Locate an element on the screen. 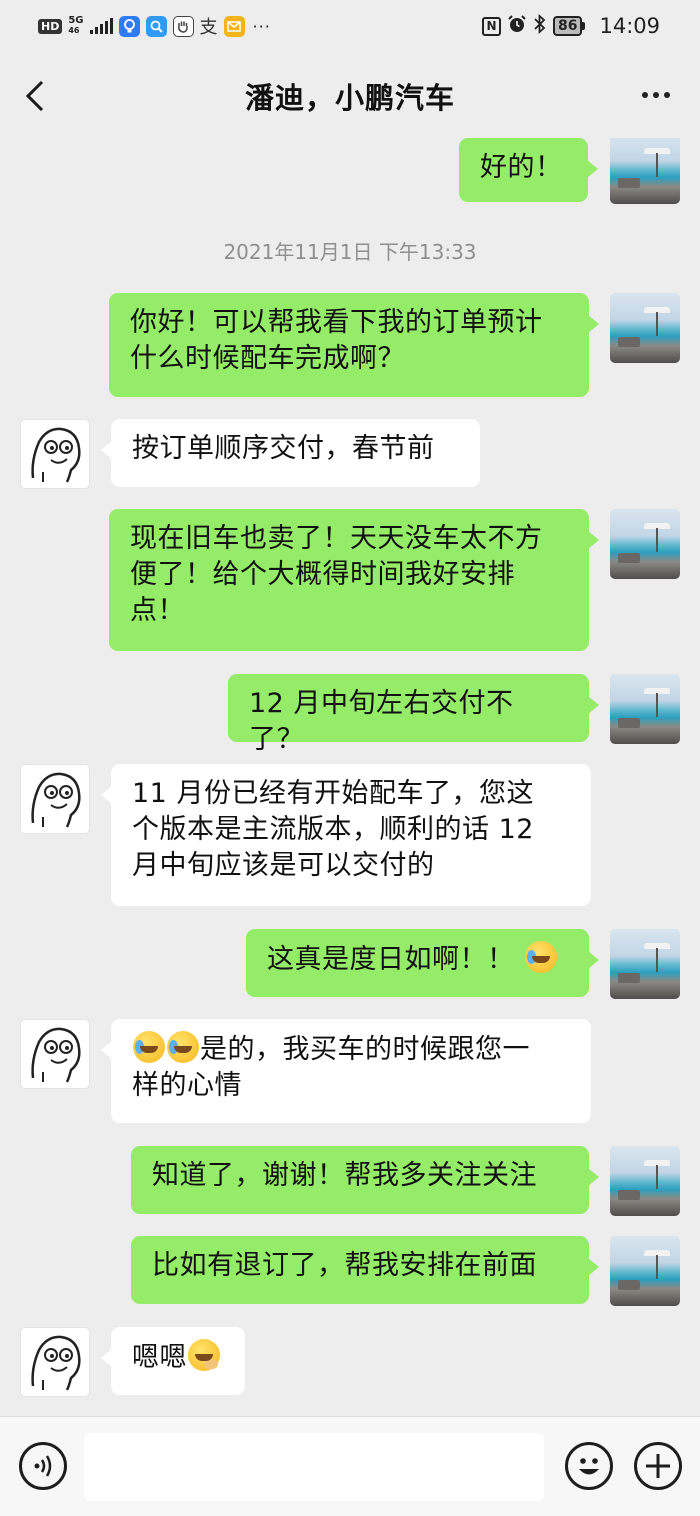  message-text: 点！ is located at coordinates (157, 610).